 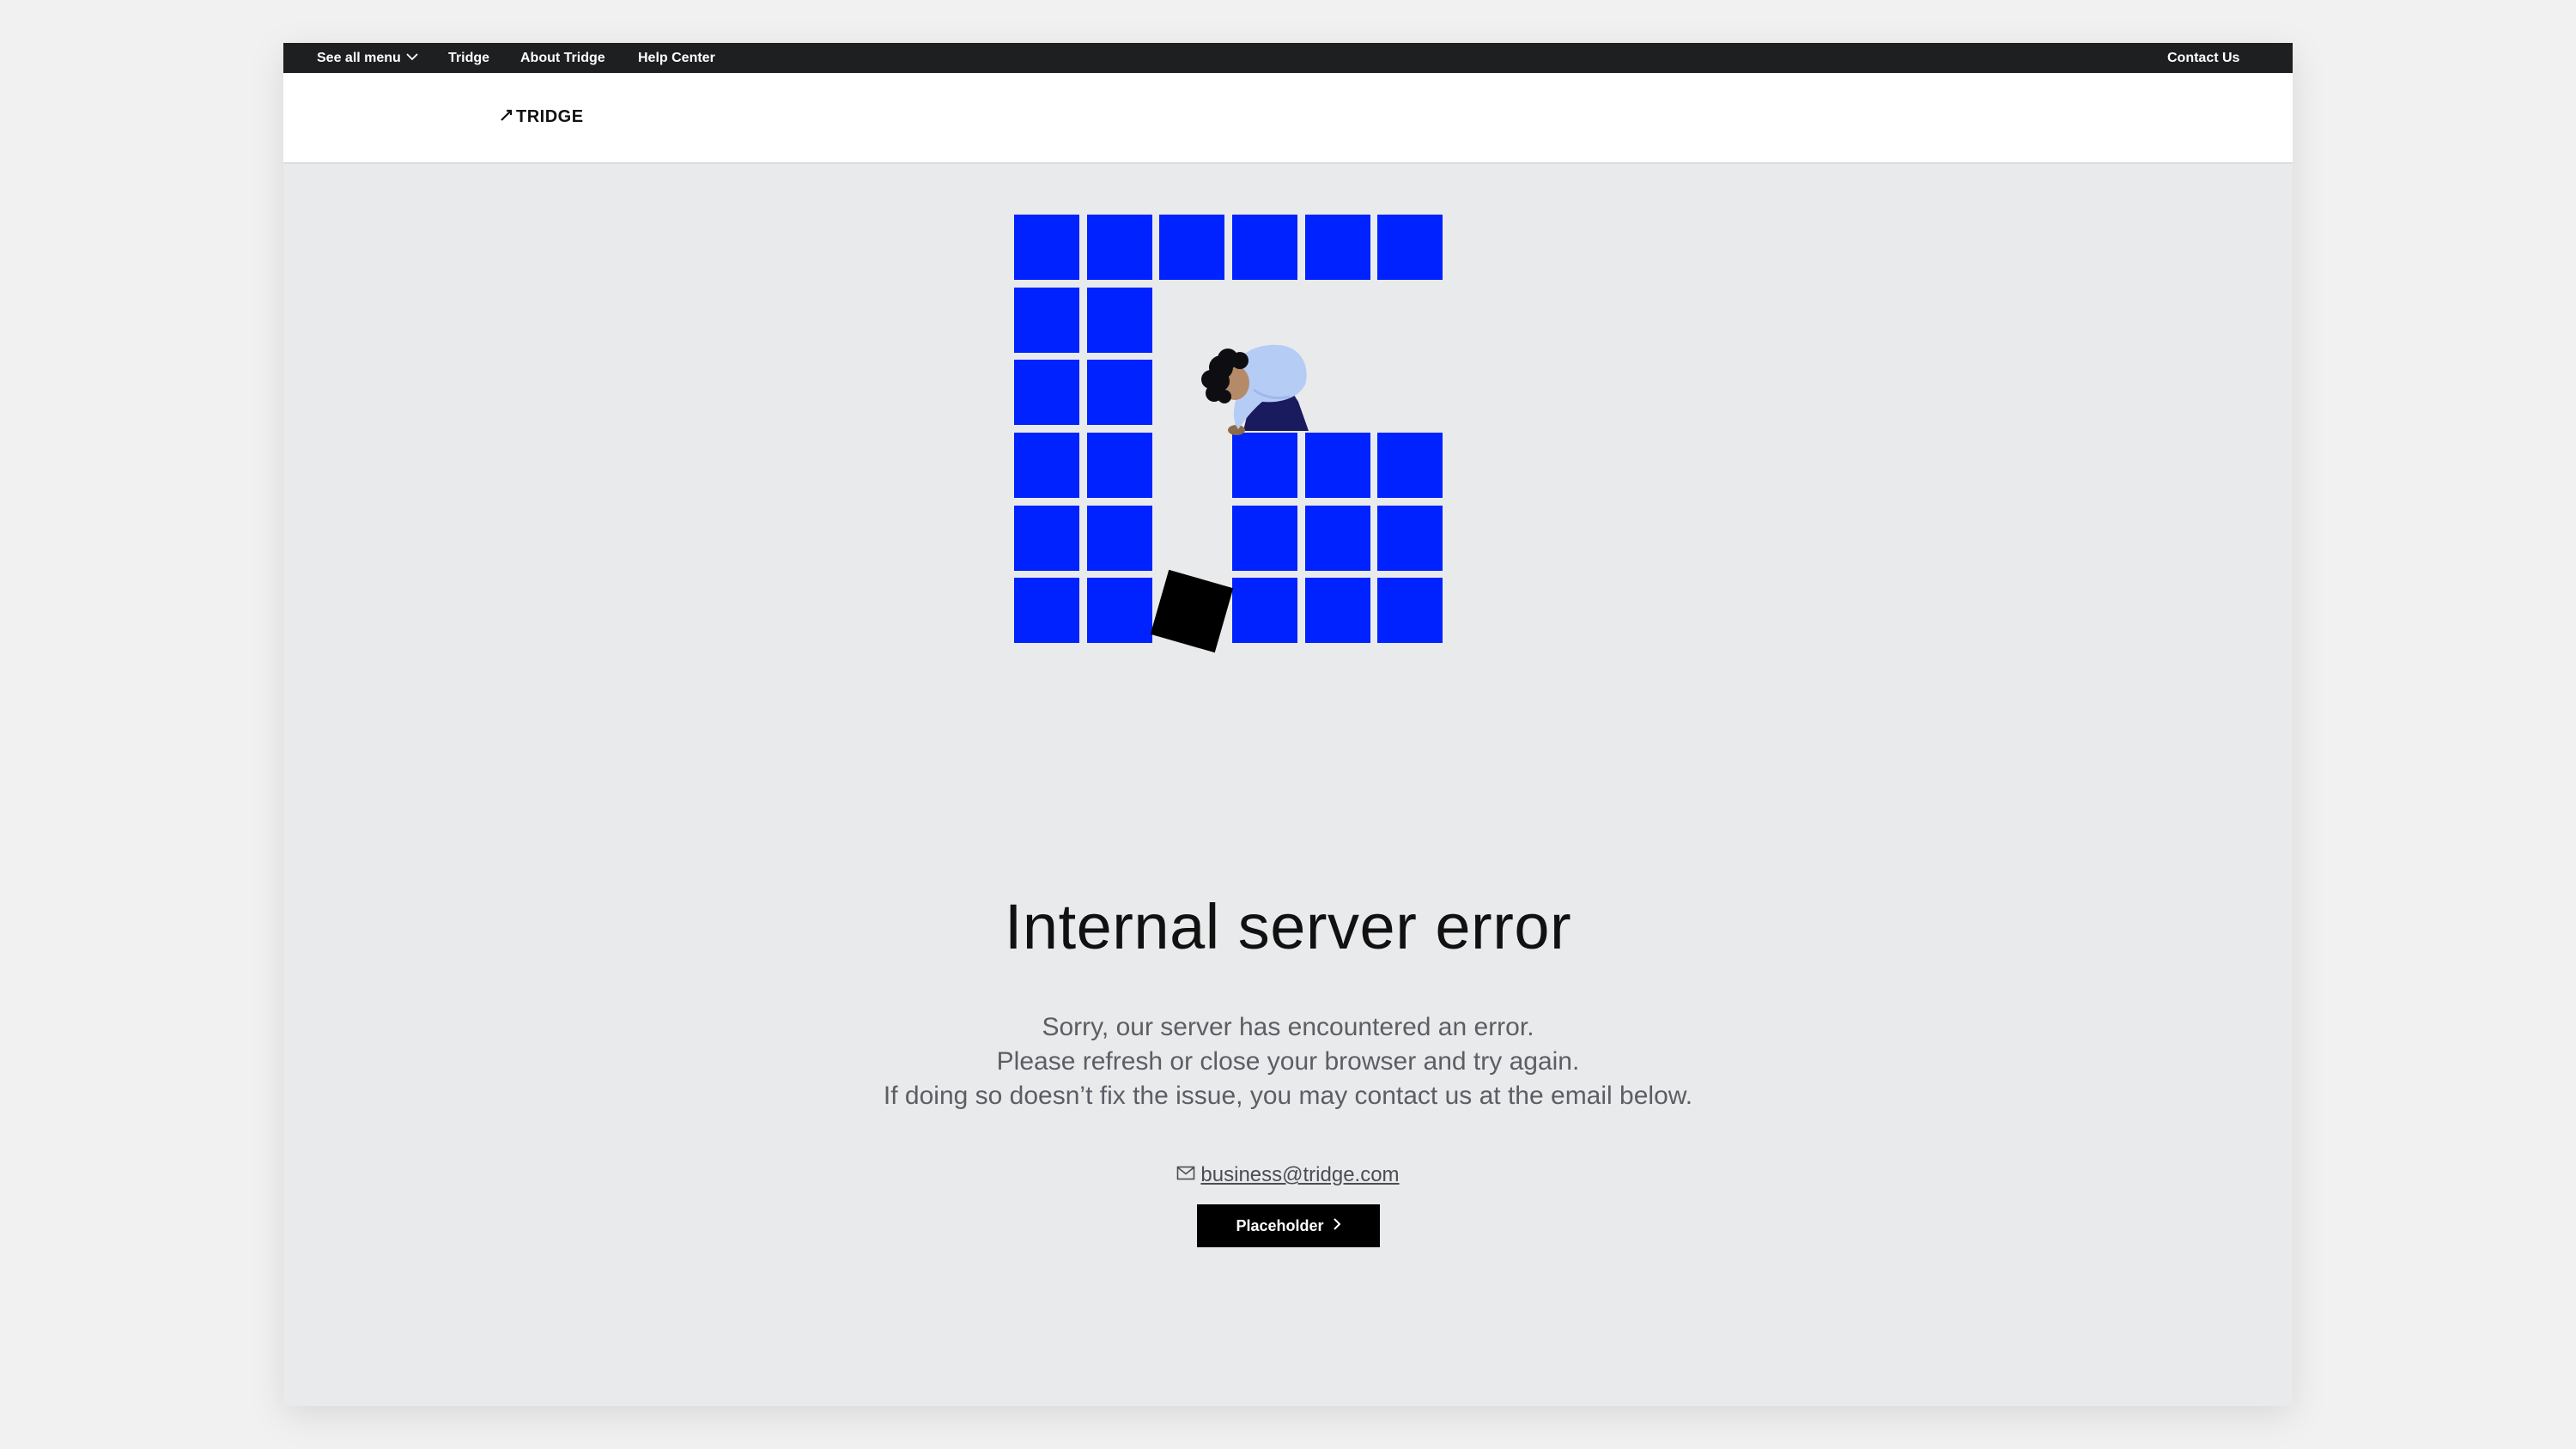 What do you see at coordinates (1280, 1225) in the screenshot?
I see `placeholder-button-label: Placeholder` at bounding box center [1280, 1225].